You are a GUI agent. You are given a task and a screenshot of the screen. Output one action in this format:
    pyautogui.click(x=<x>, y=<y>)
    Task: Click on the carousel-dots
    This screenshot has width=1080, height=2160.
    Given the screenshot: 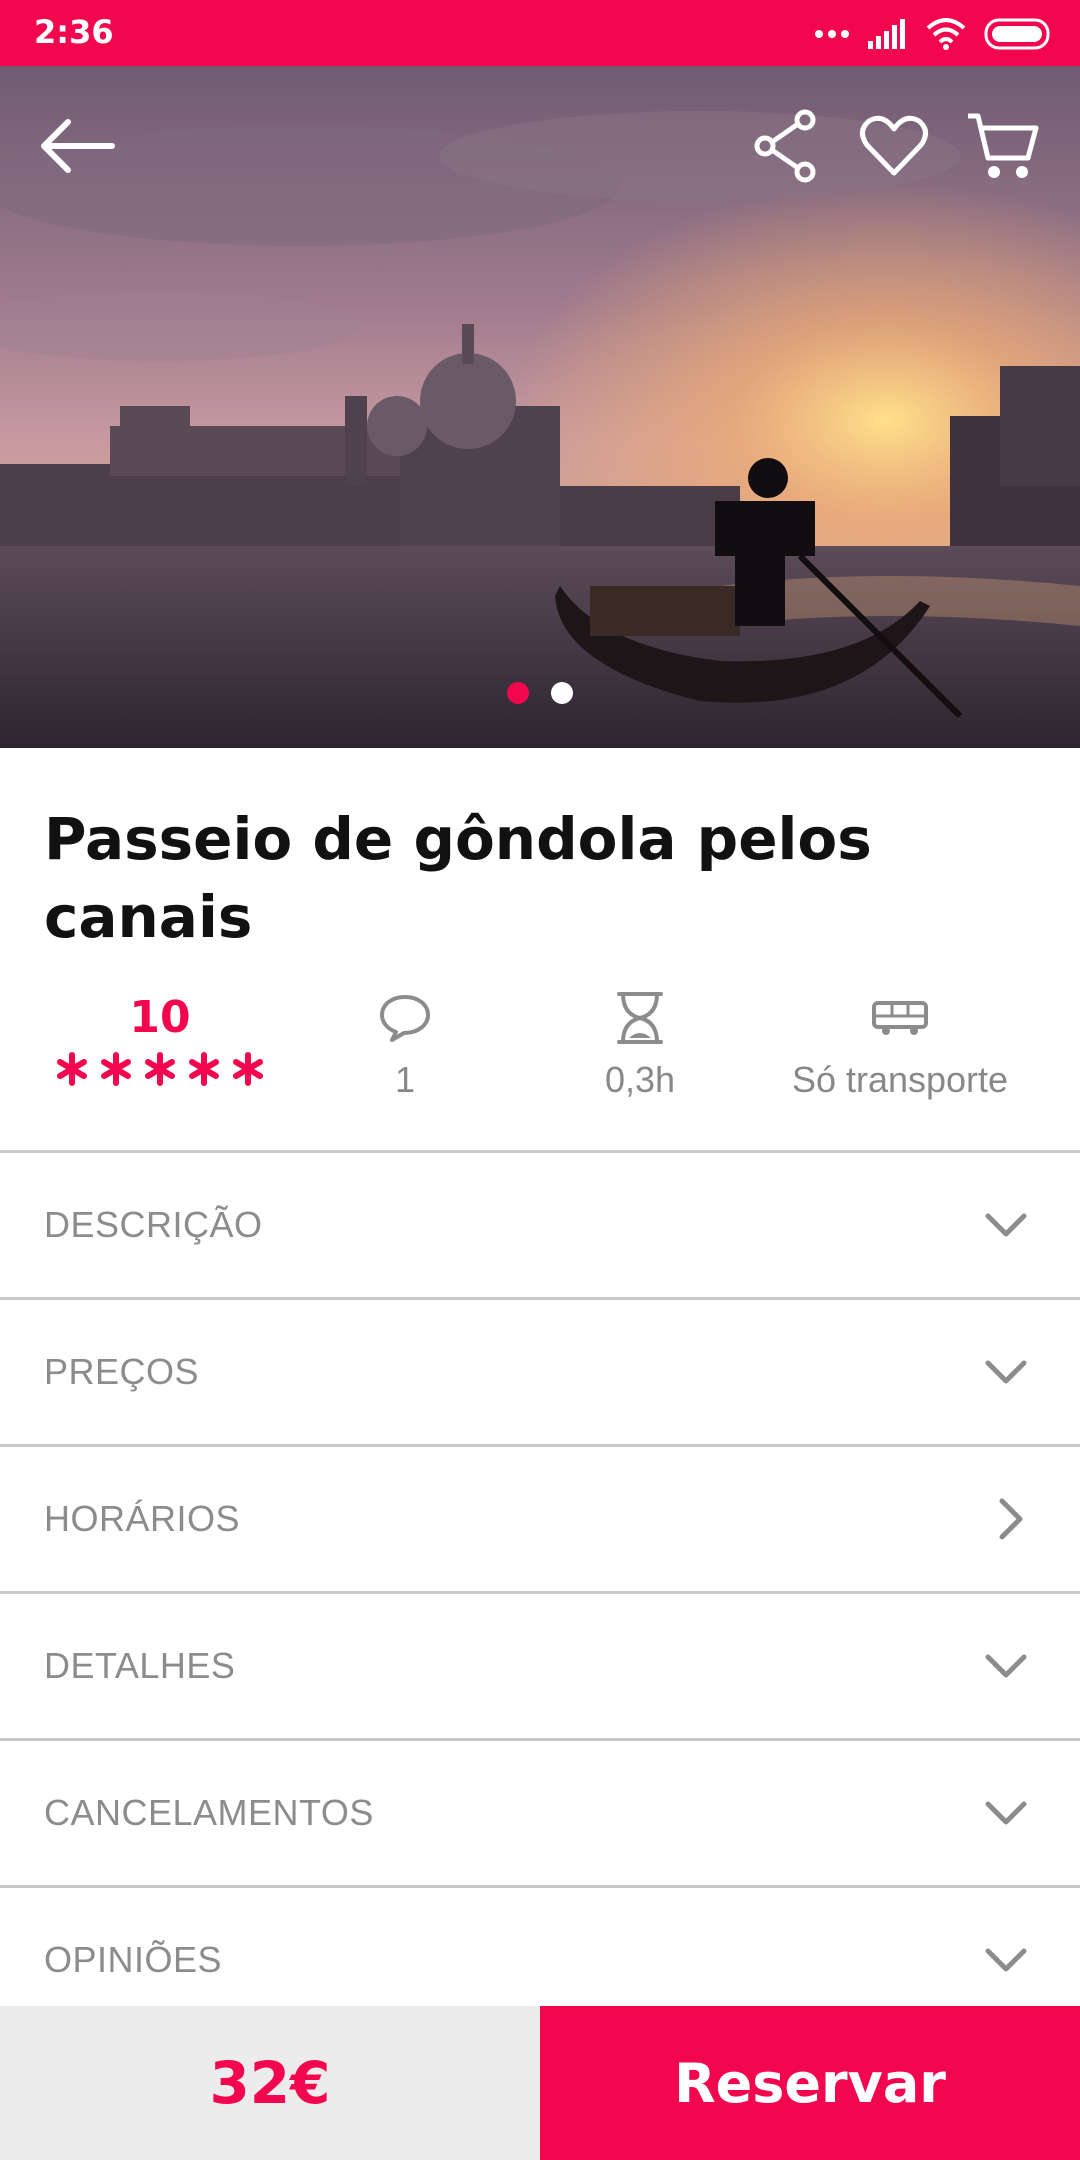 What is the action you would take?
    pyautogui.click(x=540, y=693)
    